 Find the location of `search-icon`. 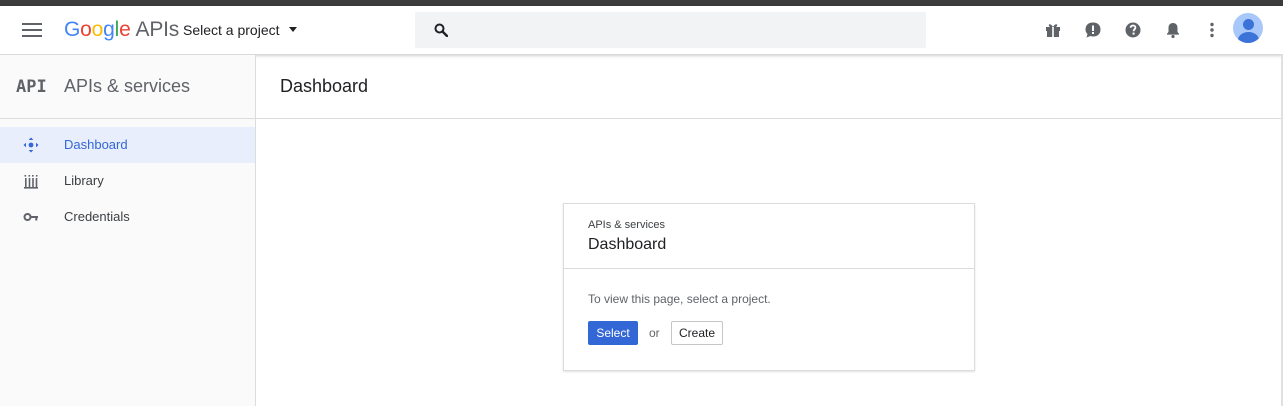

search-icon is located at coordinates (441, 30).